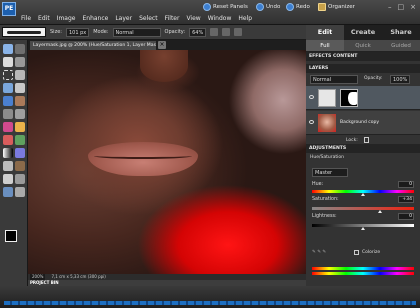  Describe the element at coordinates (363, 228) in the screenshot. I see `lightness-slider-thumb` at that location.